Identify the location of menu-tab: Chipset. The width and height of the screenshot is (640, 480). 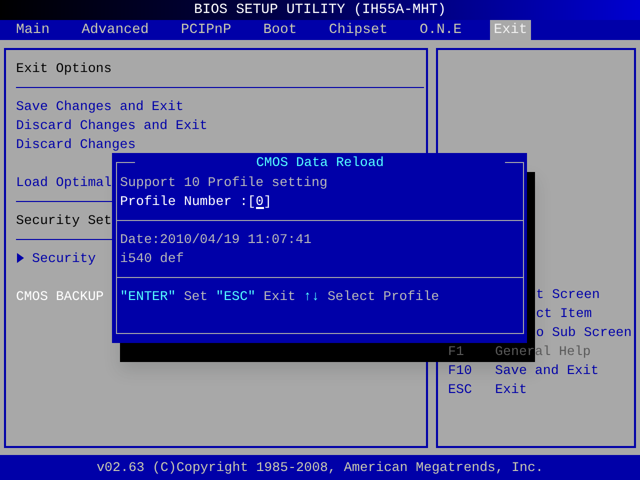
(358, 30).